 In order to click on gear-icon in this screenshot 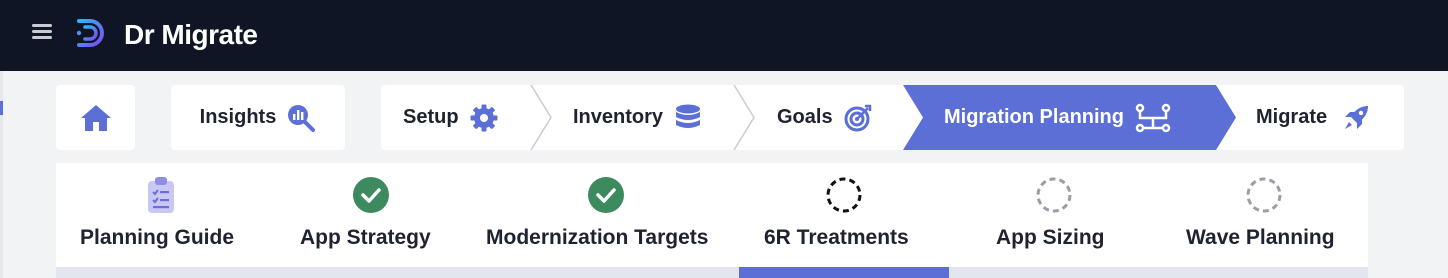, I will do `click(484, 117)`.